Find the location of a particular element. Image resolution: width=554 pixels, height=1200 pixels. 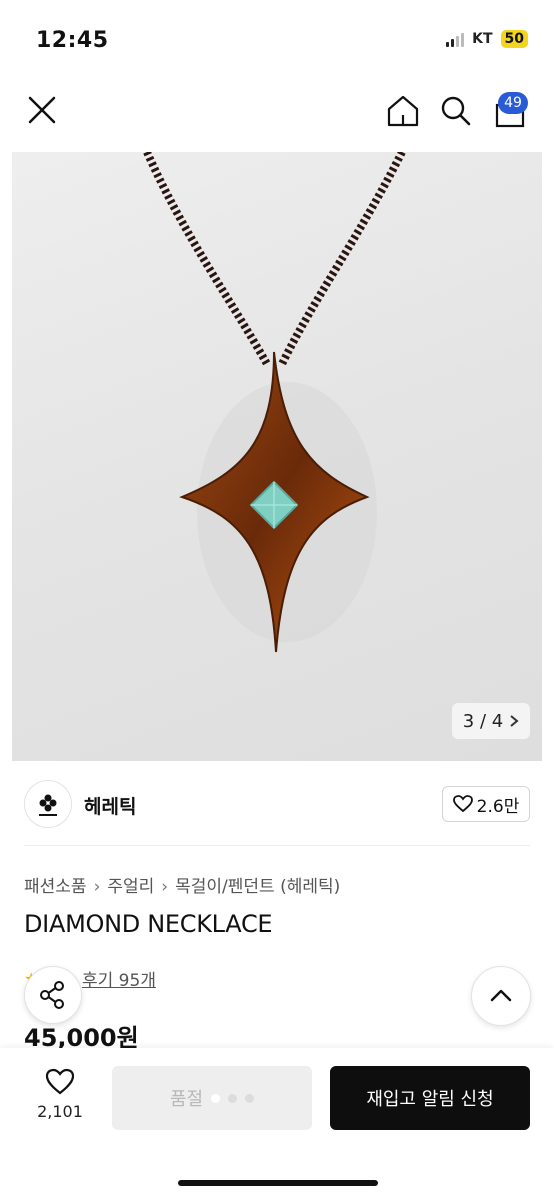

brand-logo-mark is located at coordinates (48, 805).